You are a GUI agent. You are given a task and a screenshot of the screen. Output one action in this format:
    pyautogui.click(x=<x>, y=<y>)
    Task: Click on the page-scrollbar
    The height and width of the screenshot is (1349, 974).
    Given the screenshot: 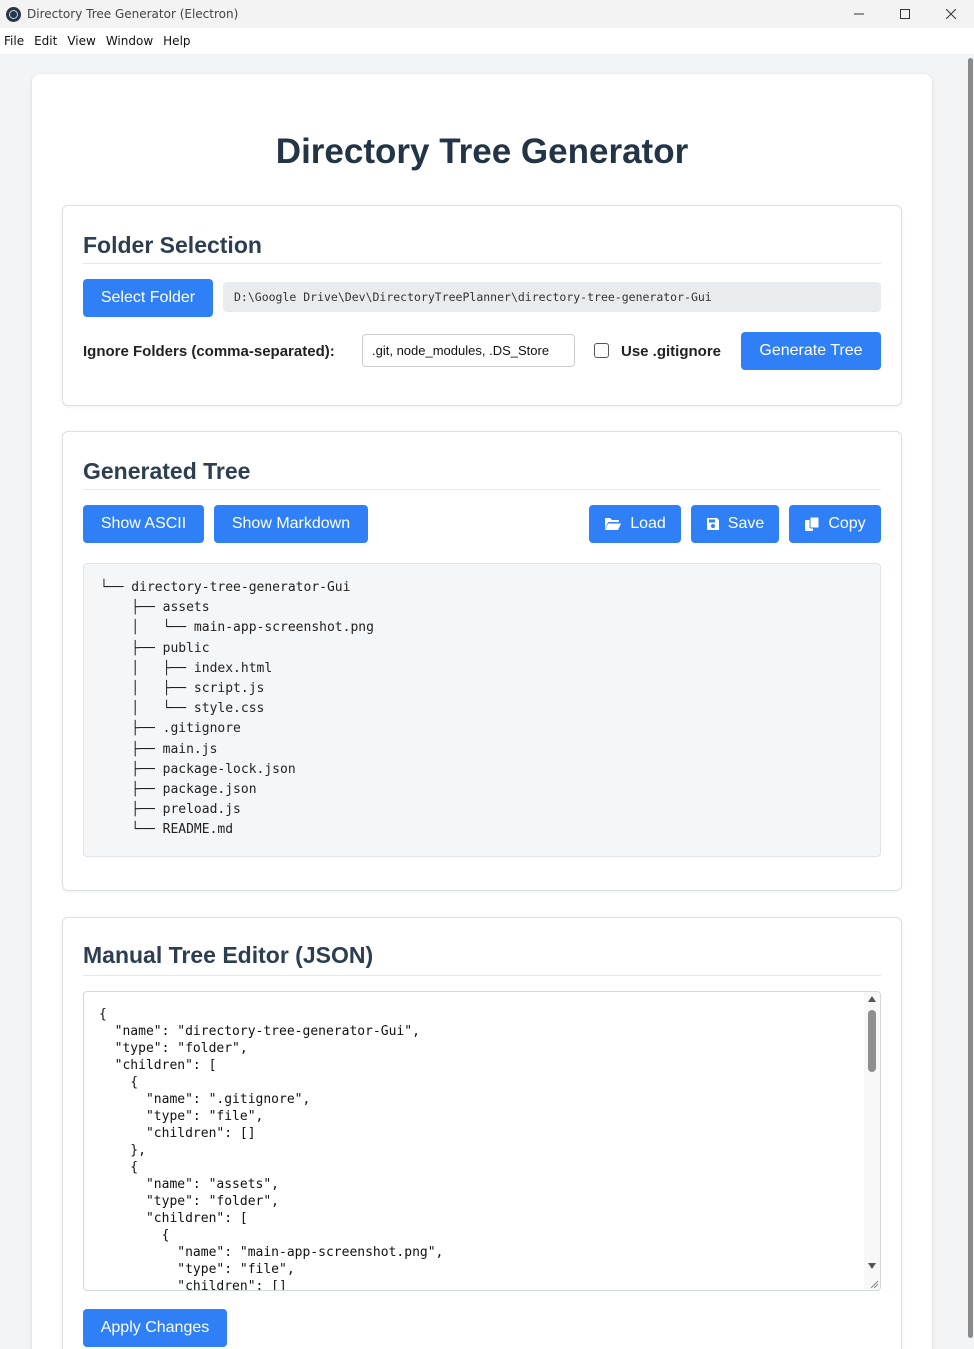 What is the action you would take?
    pyautogui.click(x=970, y=701)
    